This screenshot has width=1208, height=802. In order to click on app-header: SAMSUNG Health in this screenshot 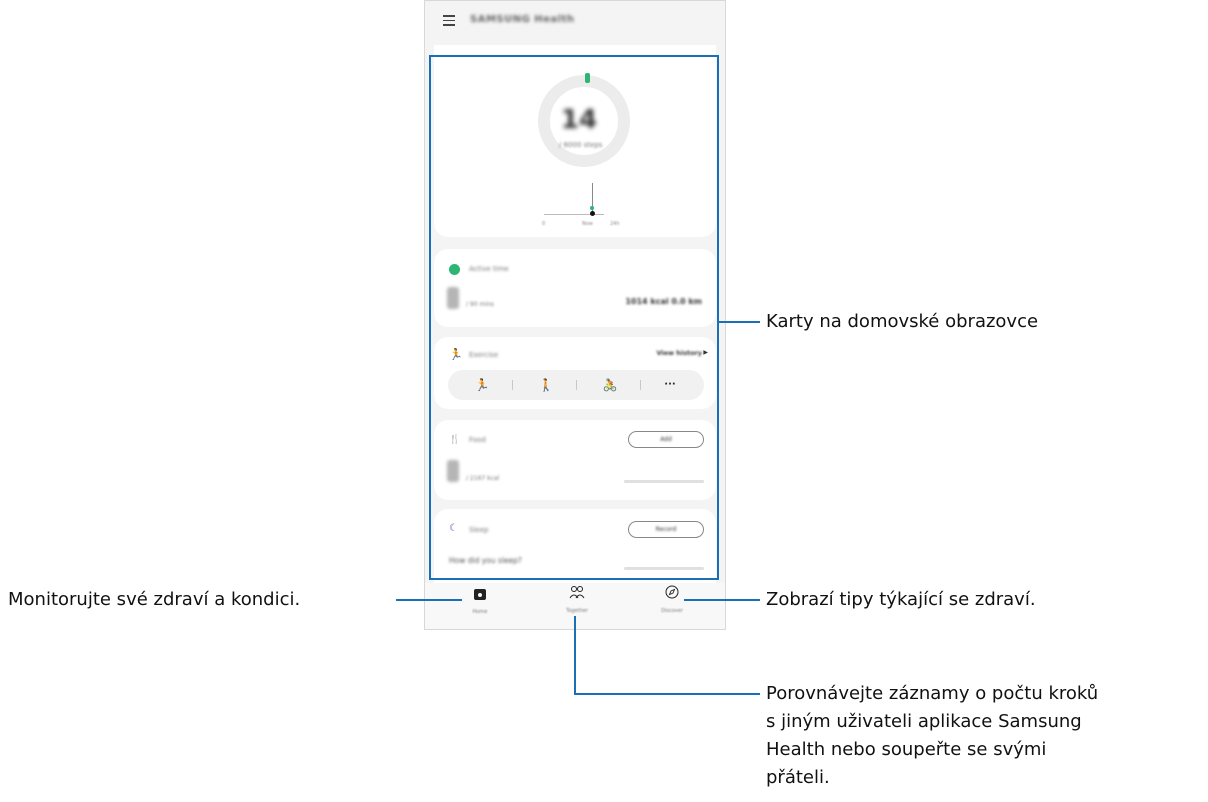, I will do `click(575, 24)`.